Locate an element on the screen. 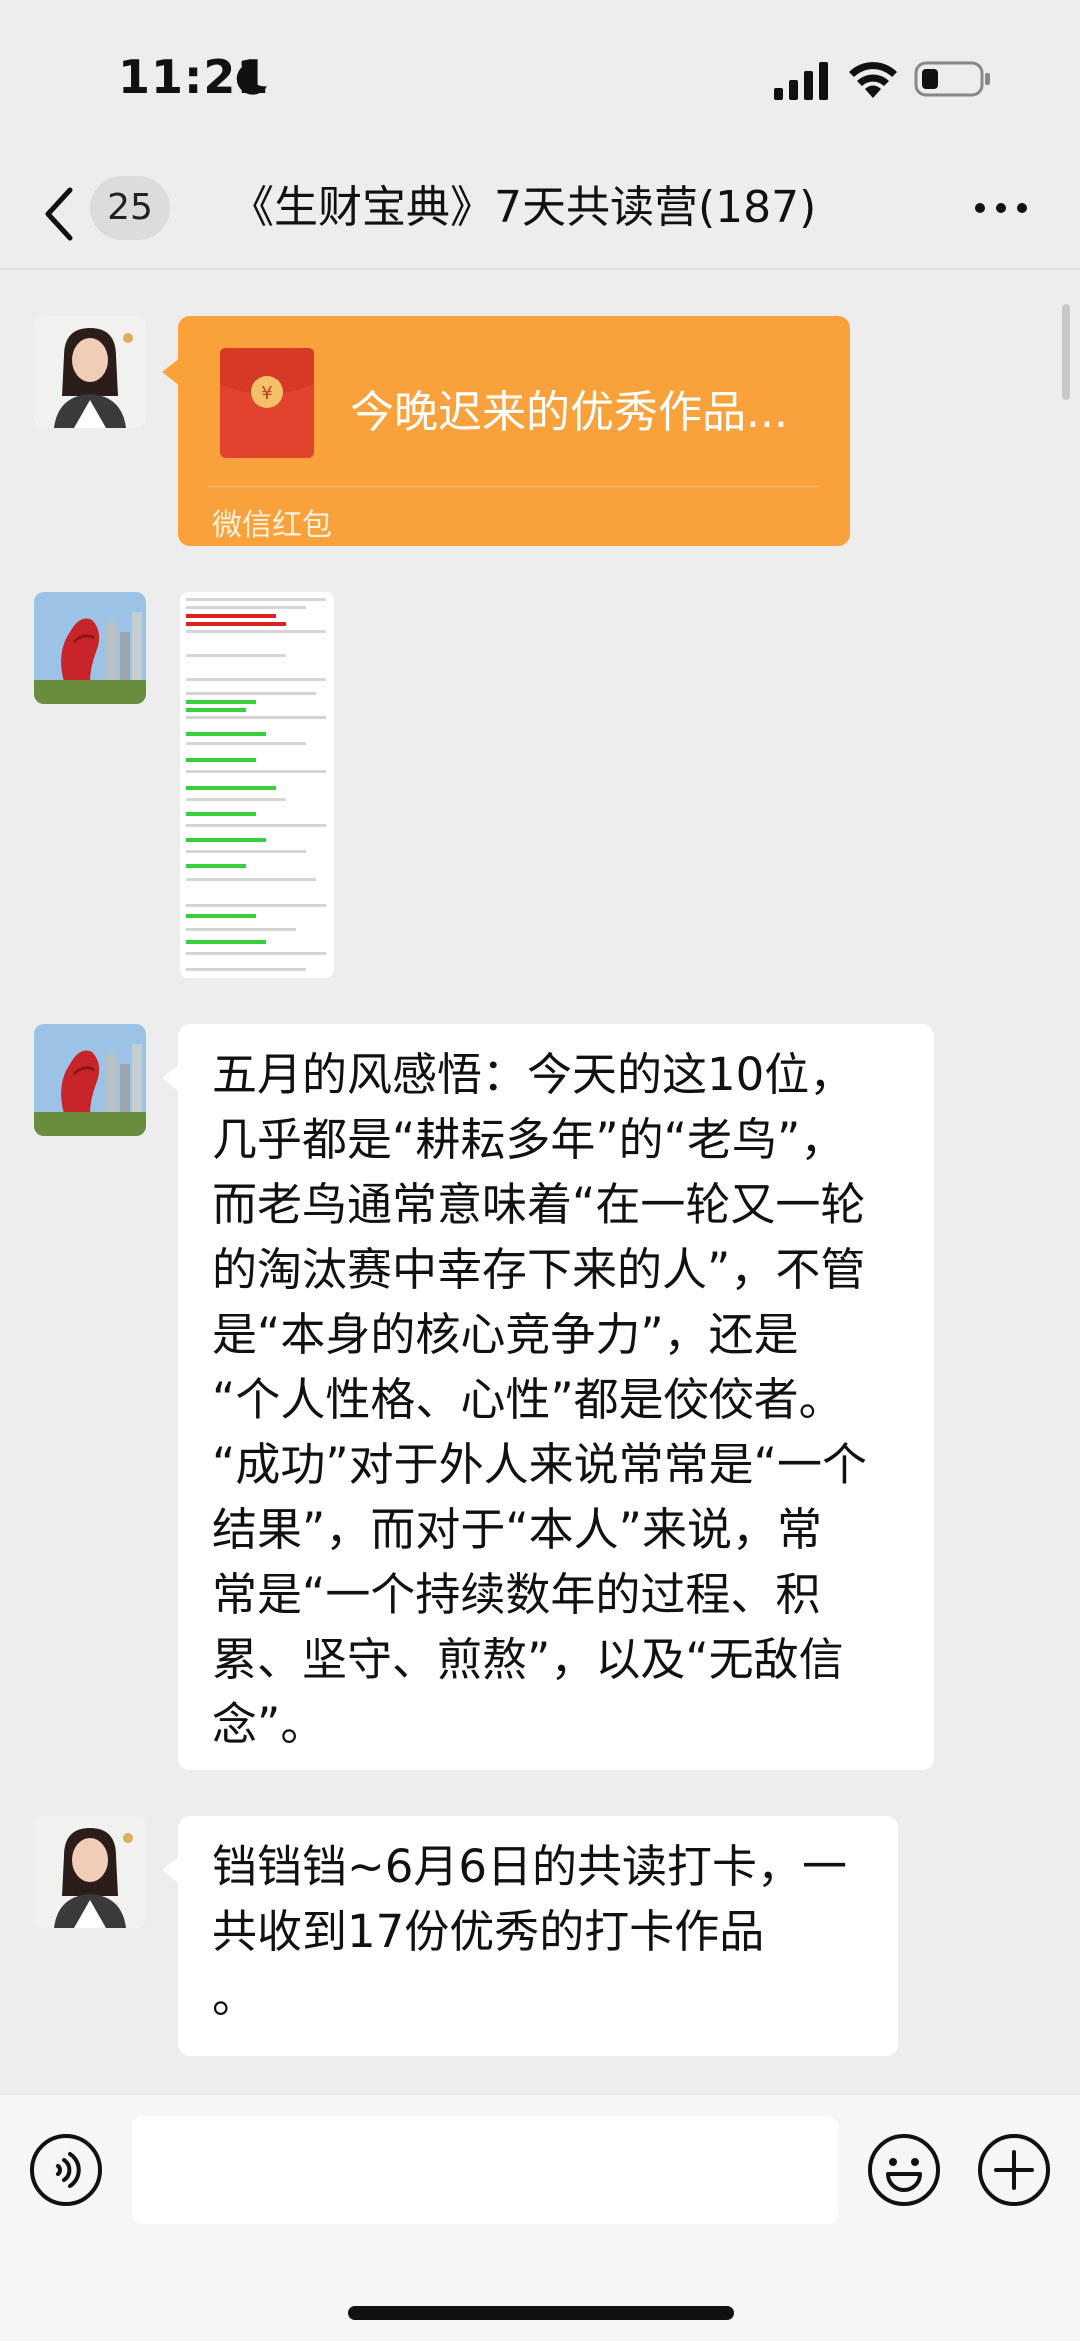 Image resolution: width=1080 pixels, height=2341 pixels. message-text-line: 几乎都是“耕耘多年”的“老鸟”， is located at coordinates (529, 1139).